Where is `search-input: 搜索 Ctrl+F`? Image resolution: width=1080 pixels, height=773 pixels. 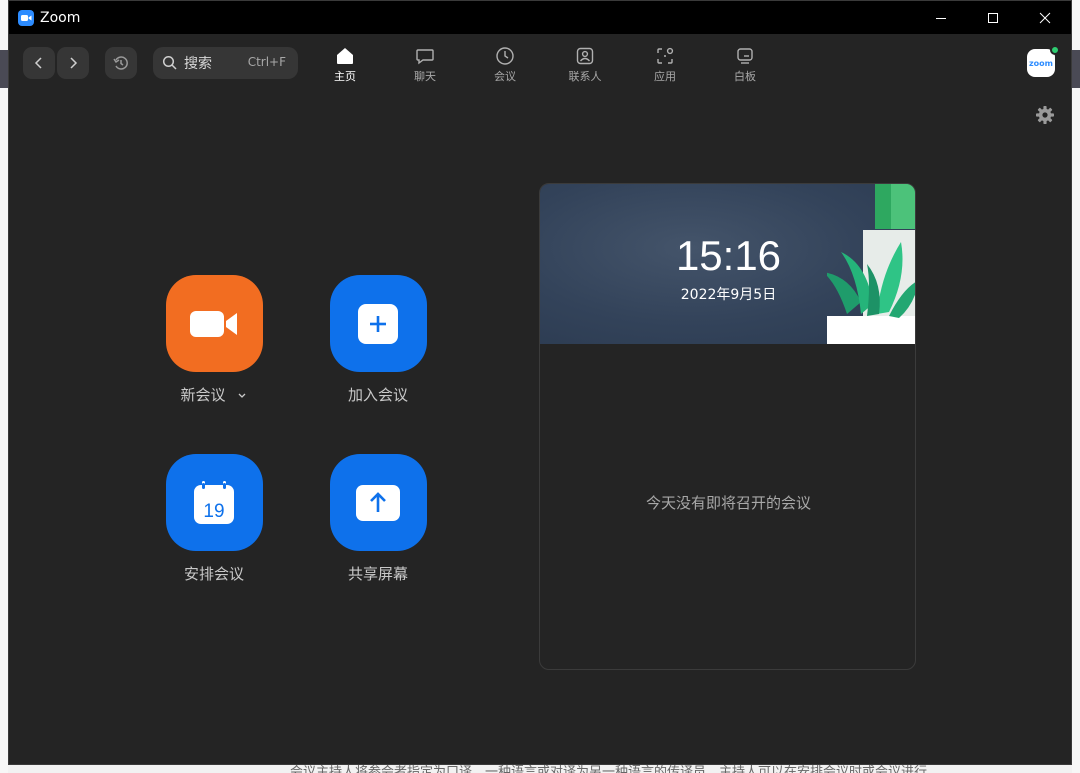
search-input: 搜索 Ctrl+F is located at coordinates (225, 63).